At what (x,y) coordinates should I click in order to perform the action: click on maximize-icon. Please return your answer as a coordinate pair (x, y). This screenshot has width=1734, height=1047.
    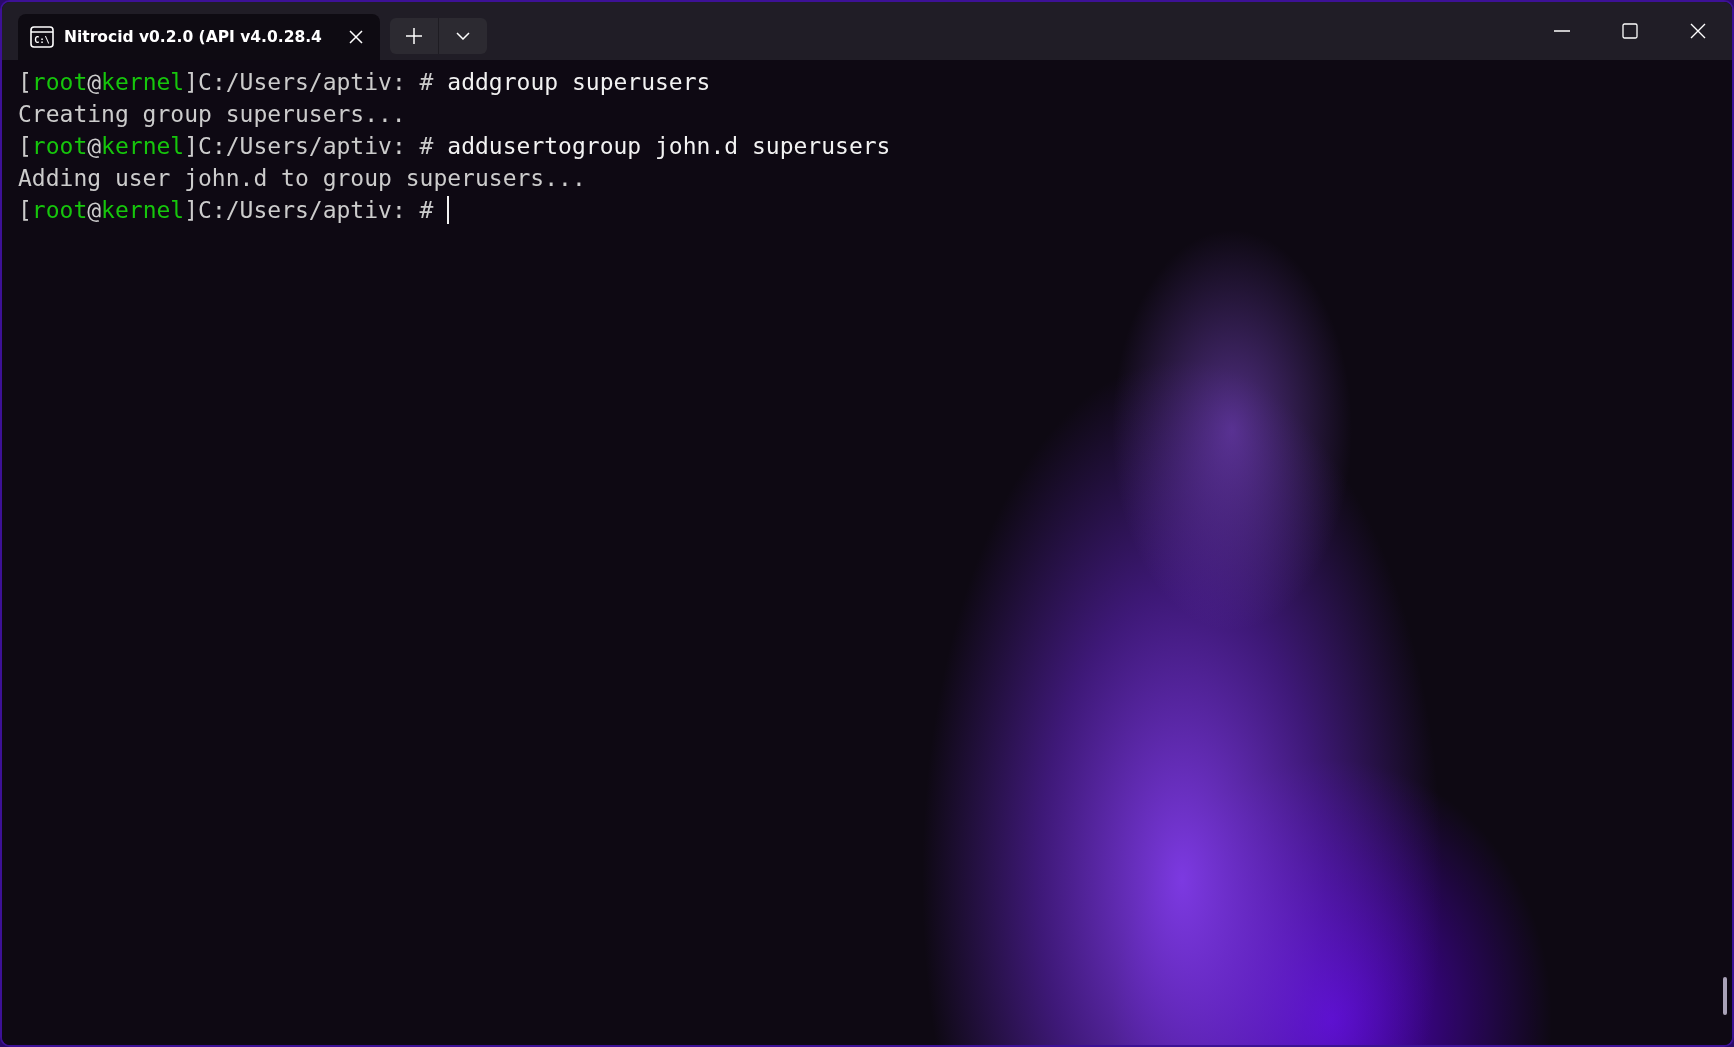
    Looking at the image, I should click on (1630, 31).